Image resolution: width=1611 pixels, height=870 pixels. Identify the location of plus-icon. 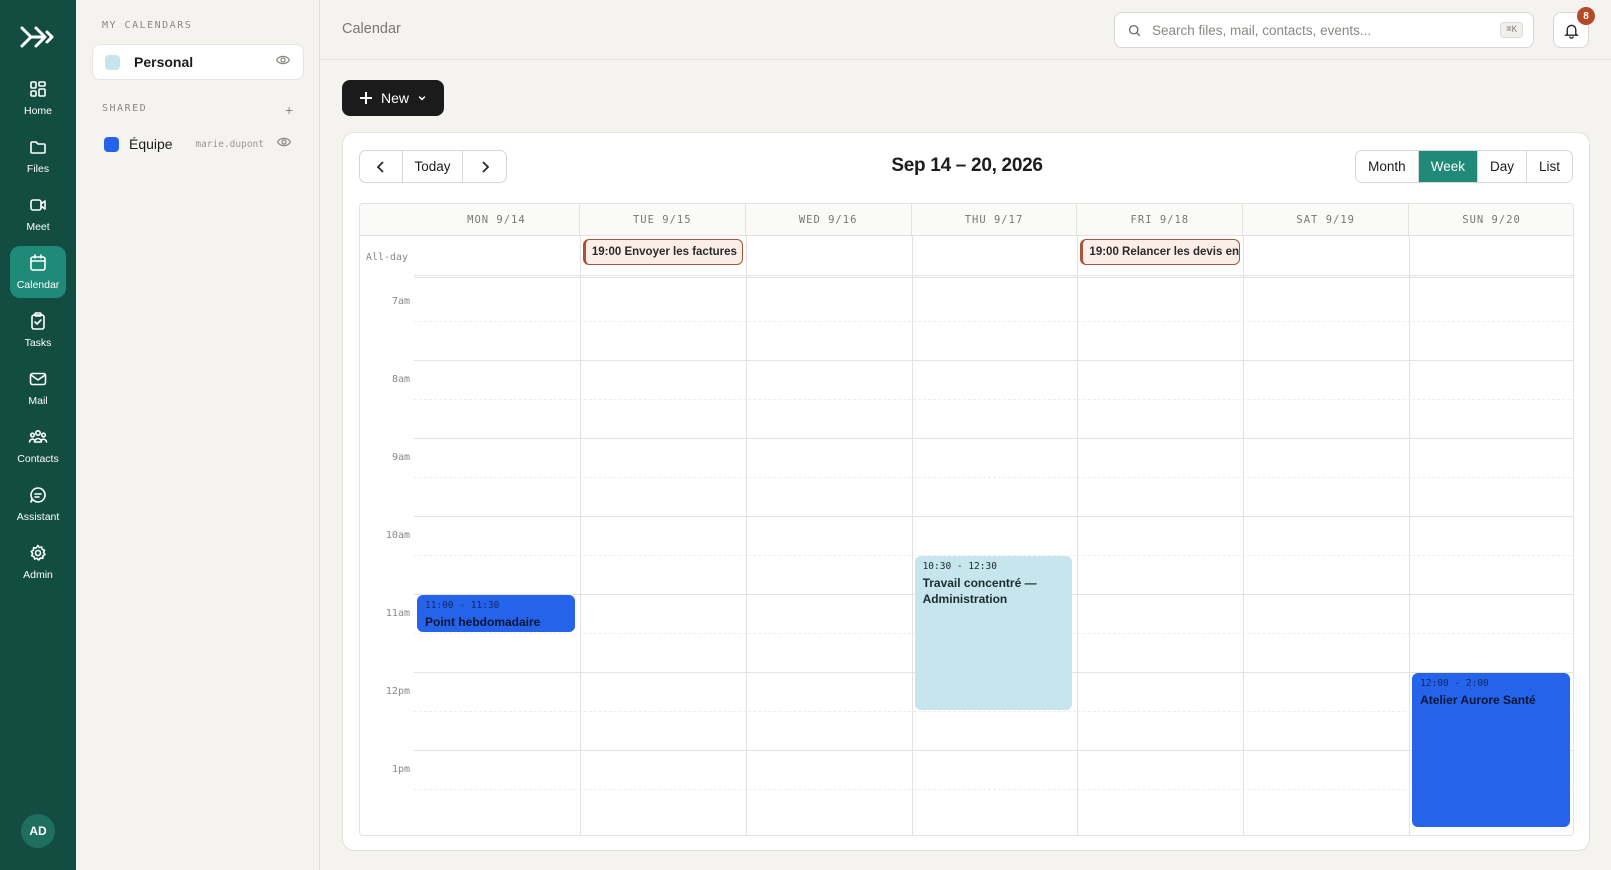
(365, 98).